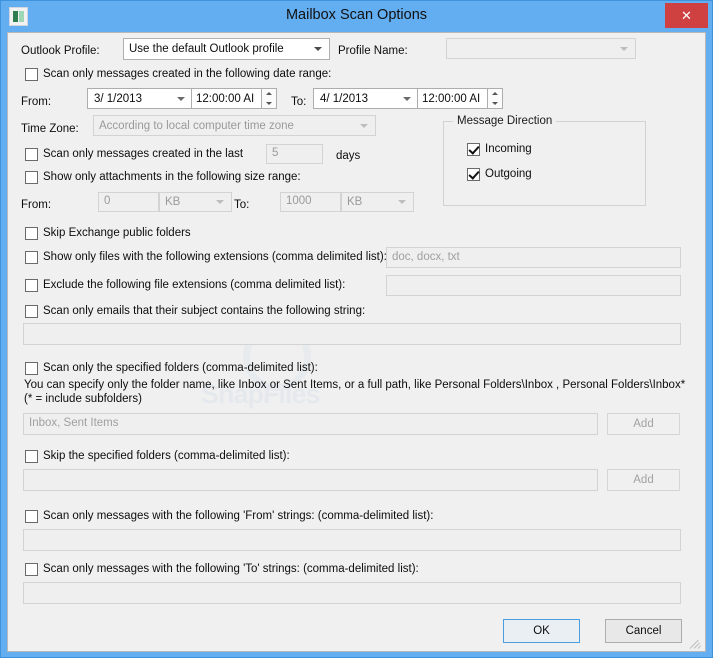  I want to click on title-bar: Mailbox Scan Options ✕, so click(356, 16).